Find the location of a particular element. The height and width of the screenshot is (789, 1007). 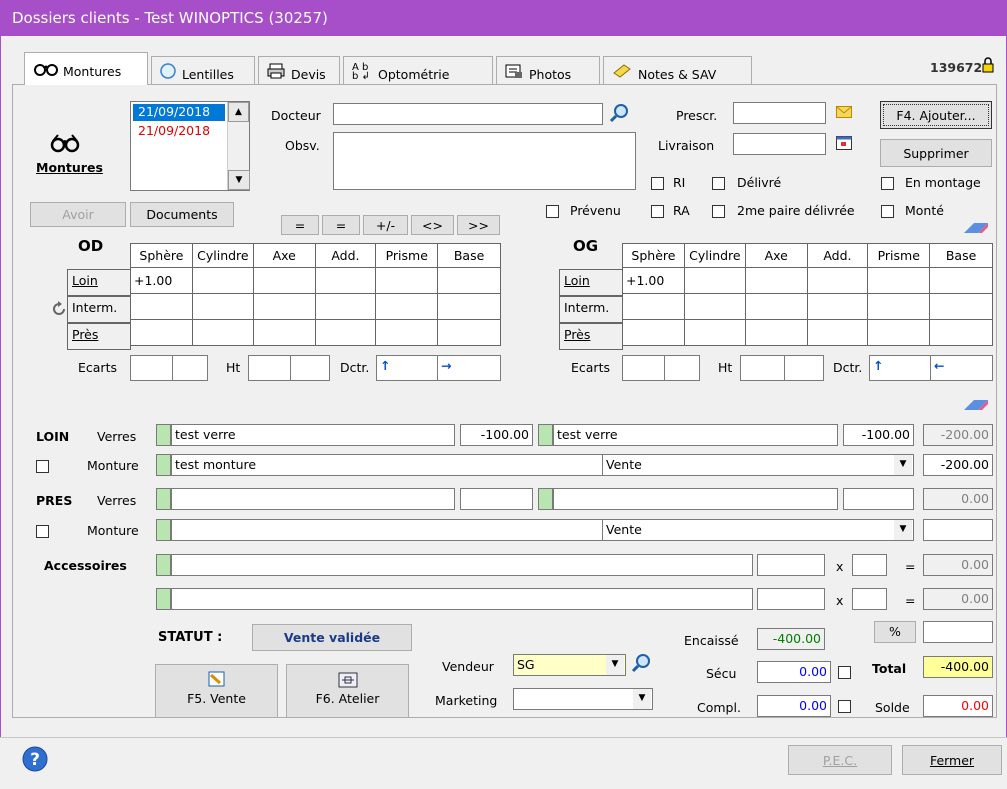

compl-checkbox is located at coordinates (844, 706).